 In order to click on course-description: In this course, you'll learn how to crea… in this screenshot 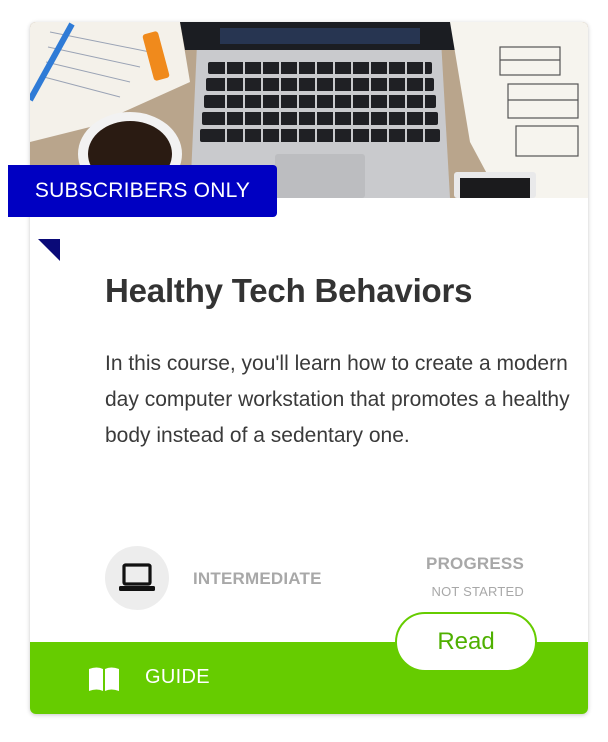, I will do `click(337, 399)`.